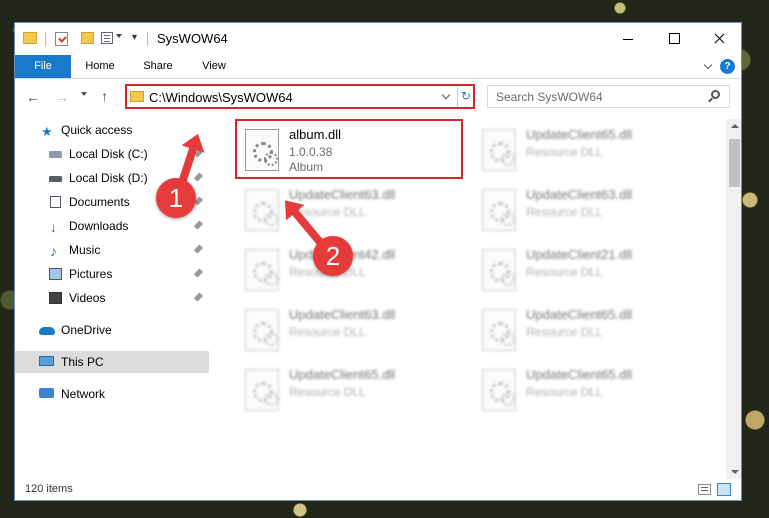  What do you see at coordinates (112, 250) in the screenshot?
I see `sidebar-item-music: ♪ Music` at bounding box center [112, 250].